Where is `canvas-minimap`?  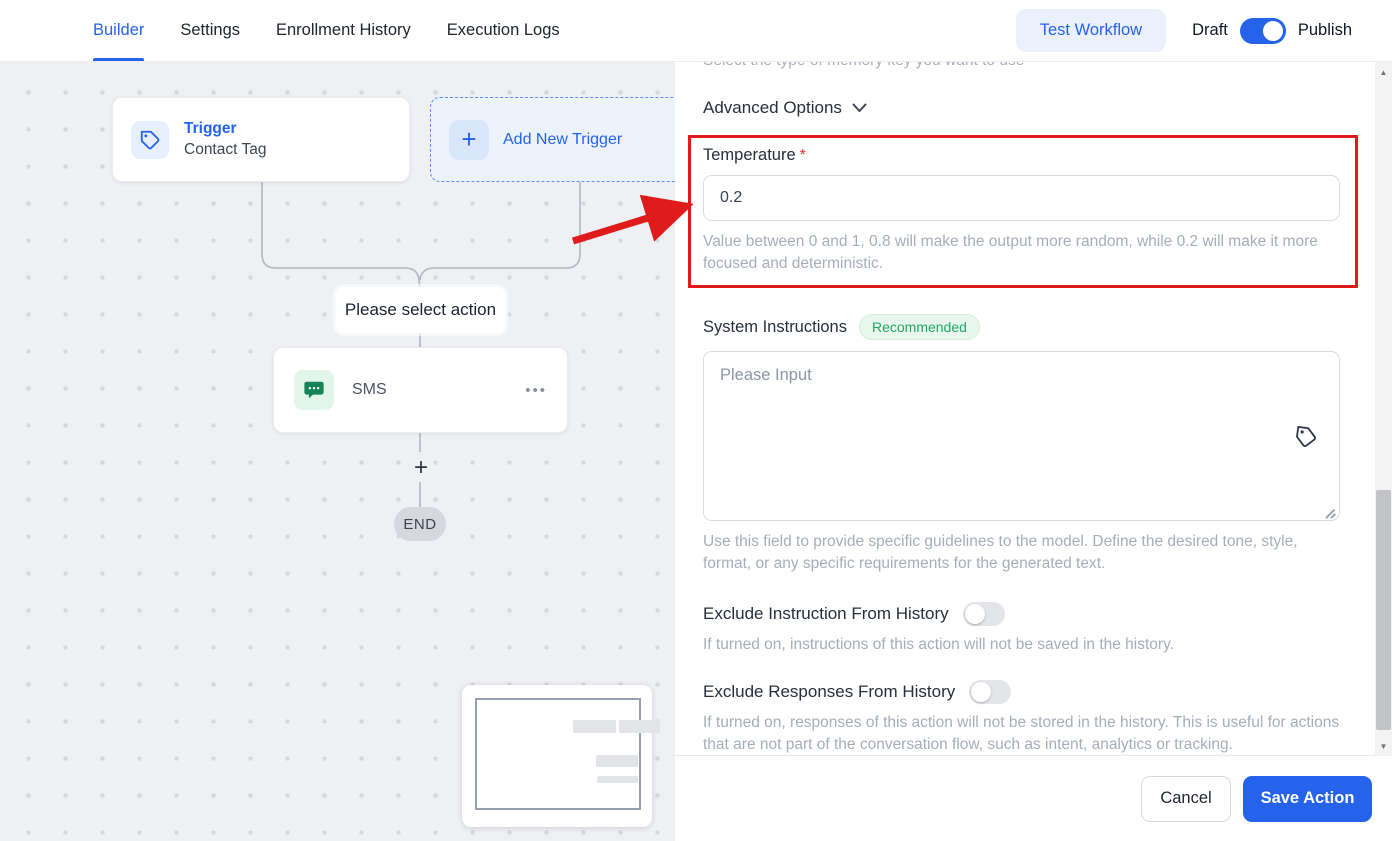 canvas-minimap is located at coordinates (561, 756).